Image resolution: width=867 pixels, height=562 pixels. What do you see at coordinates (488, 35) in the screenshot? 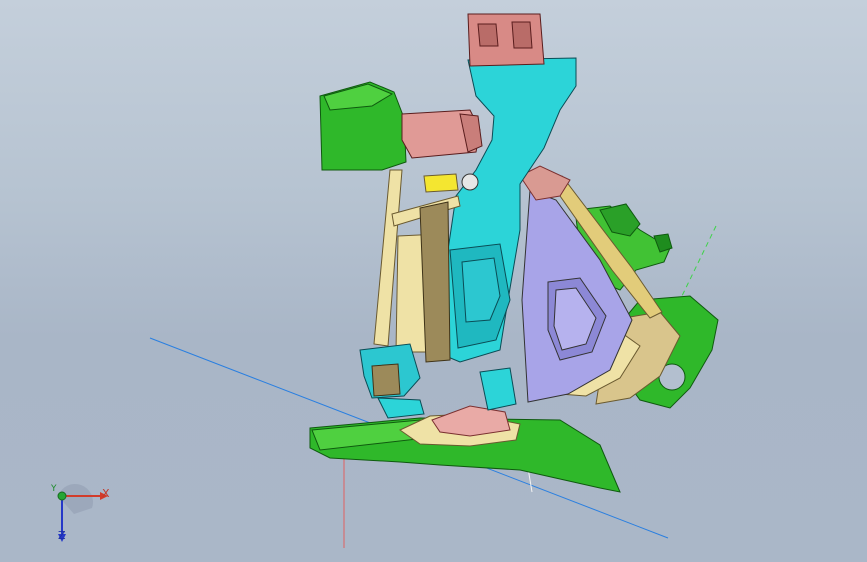
I see `top-pink-bracket-slot` at bounding box center [488, 35].